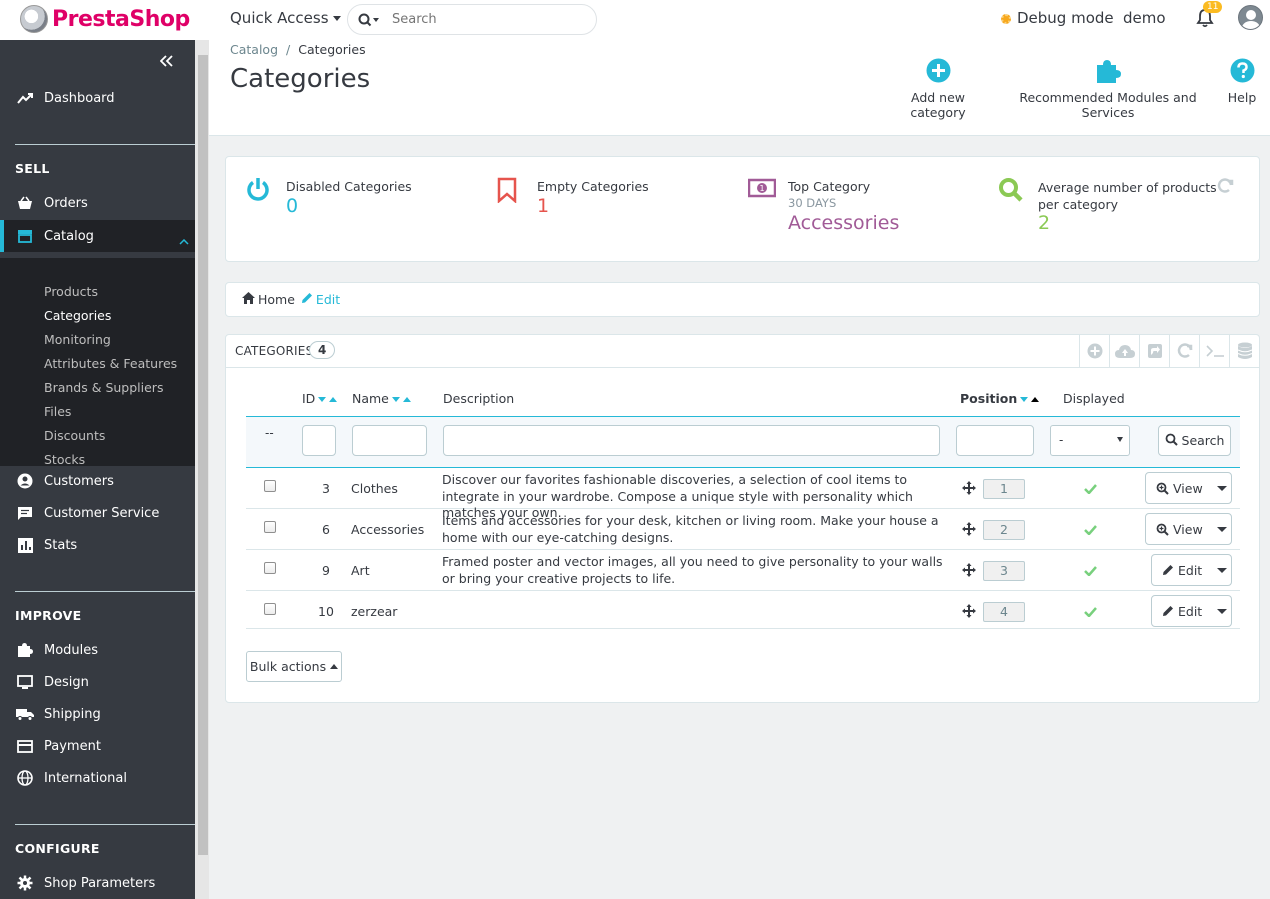 The height and width of the screenshot is (899, 1270). What do you see at coordinates (1214, 351) in the screenshot?
I see `sql-terminal-icon` at bounding box center [1214, 351].